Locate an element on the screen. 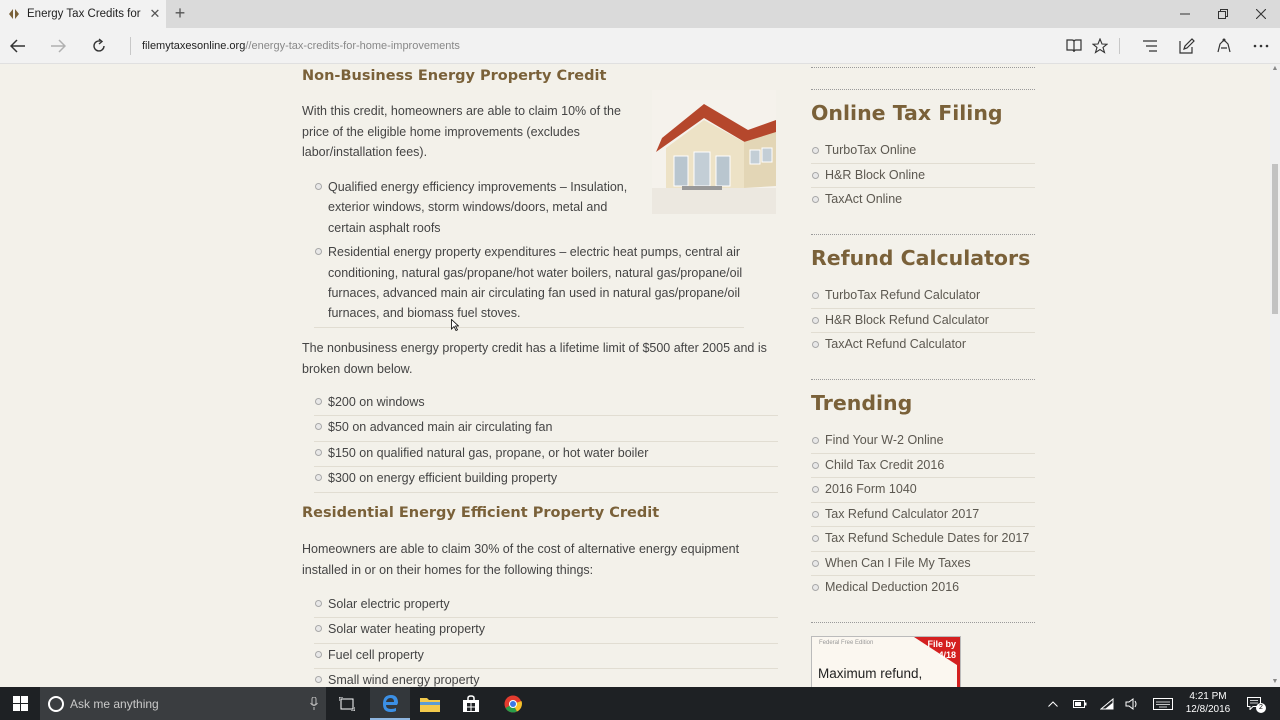 Image resolution: width=1280 pixels, height=720 pixels. sidebar-link-trending: Tax Refund Schedule Dates for 2017 is located at coordinates (923, 540).